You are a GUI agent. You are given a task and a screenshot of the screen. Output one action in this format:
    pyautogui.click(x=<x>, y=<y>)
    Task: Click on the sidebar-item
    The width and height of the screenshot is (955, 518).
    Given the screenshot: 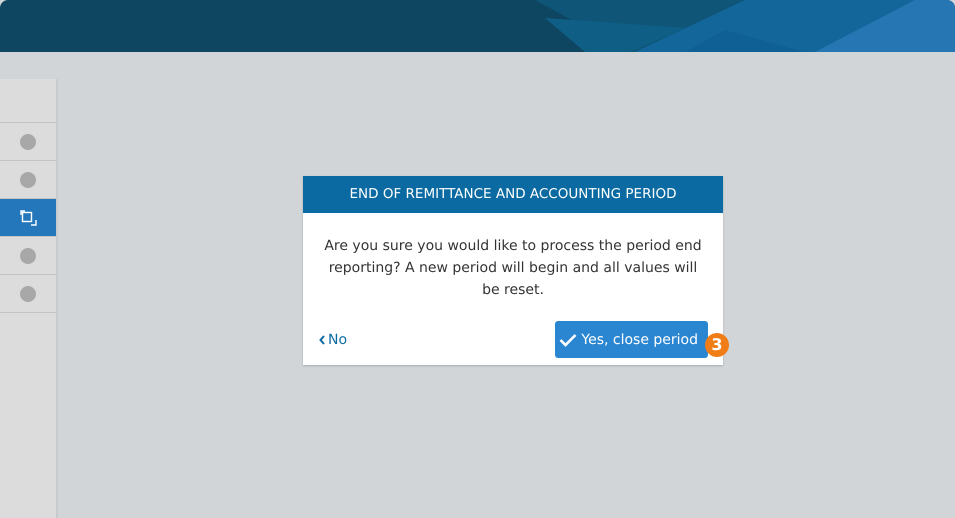 What is the action you would take?
    pyautogui.click(x=28, y=218)
    